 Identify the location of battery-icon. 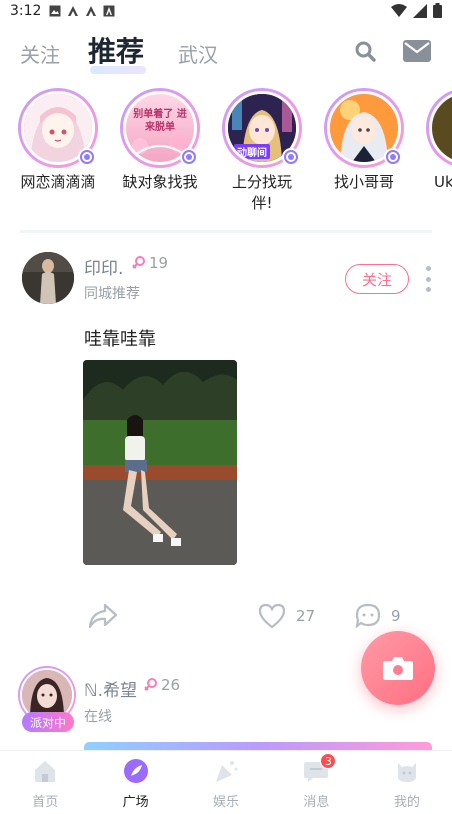
(437, 12).